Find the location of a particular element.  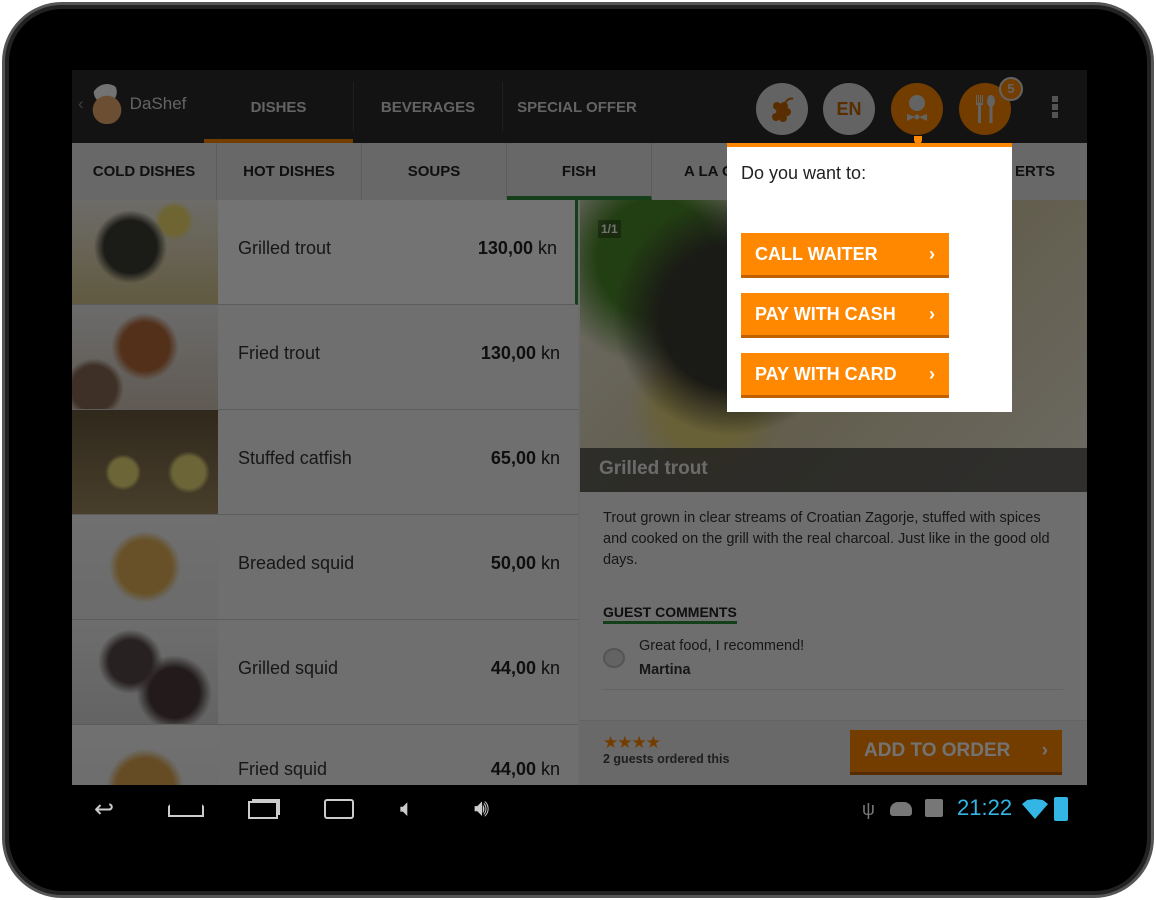

photo-counter: 1/1 is located at coordinates (609, 229).